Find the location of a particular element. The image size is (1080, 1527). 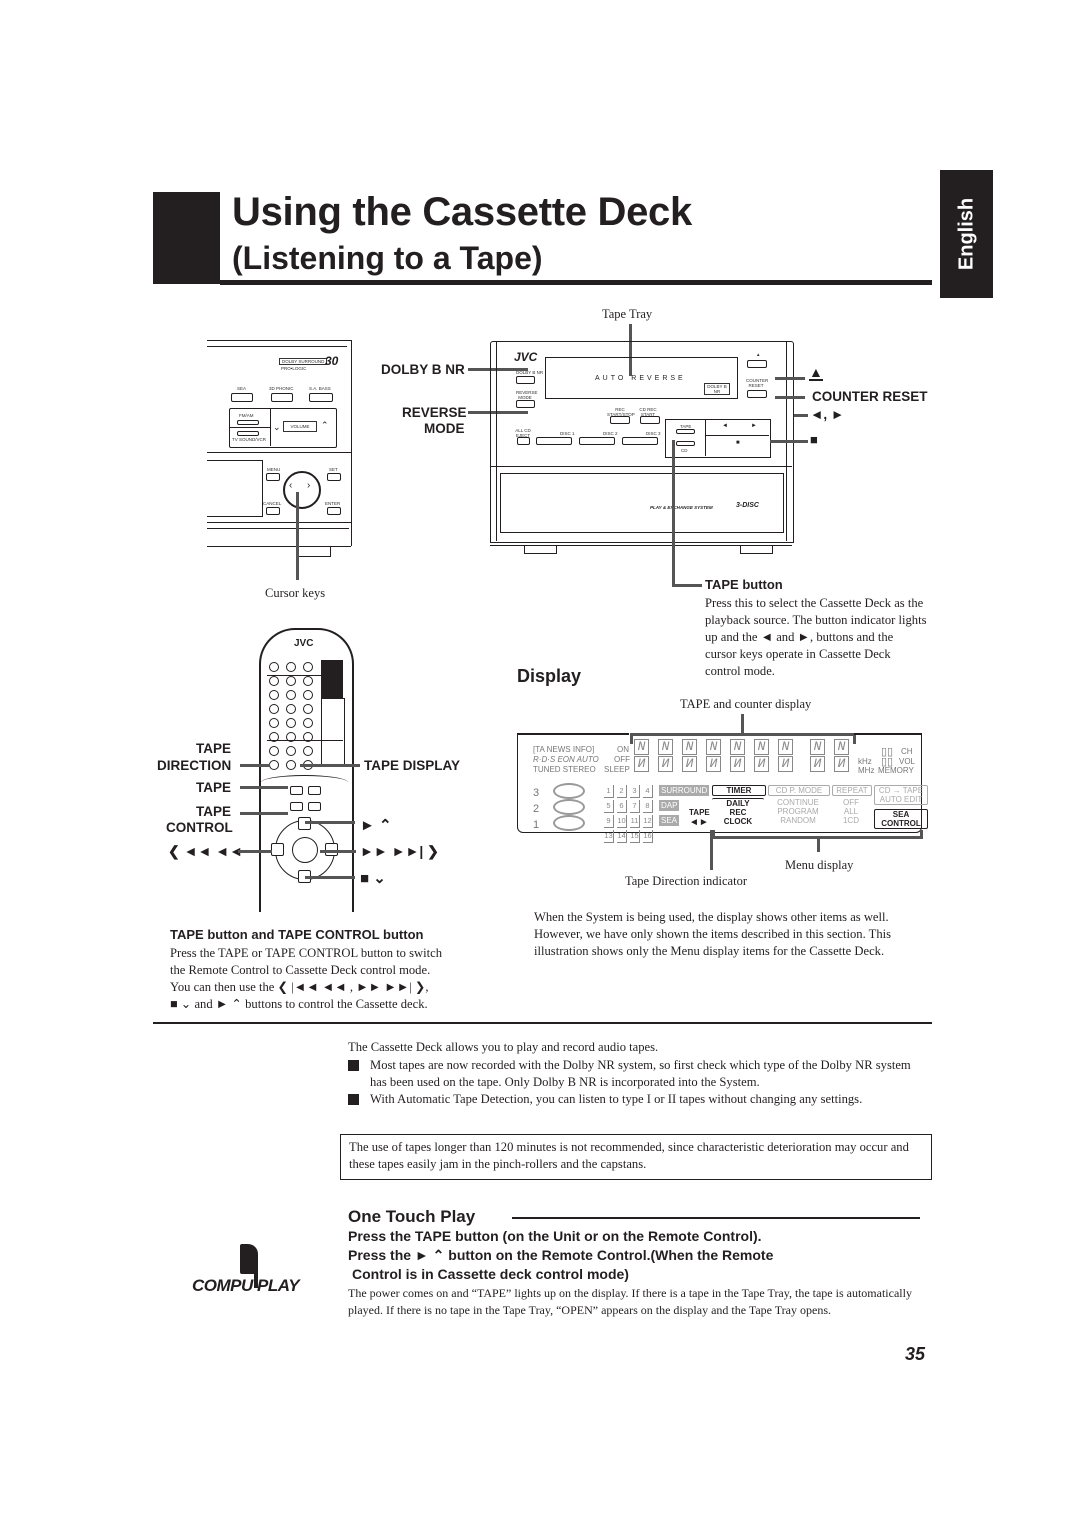

tv-sound-label: TV SOUND/VCR is located at coordinates (249, 439).